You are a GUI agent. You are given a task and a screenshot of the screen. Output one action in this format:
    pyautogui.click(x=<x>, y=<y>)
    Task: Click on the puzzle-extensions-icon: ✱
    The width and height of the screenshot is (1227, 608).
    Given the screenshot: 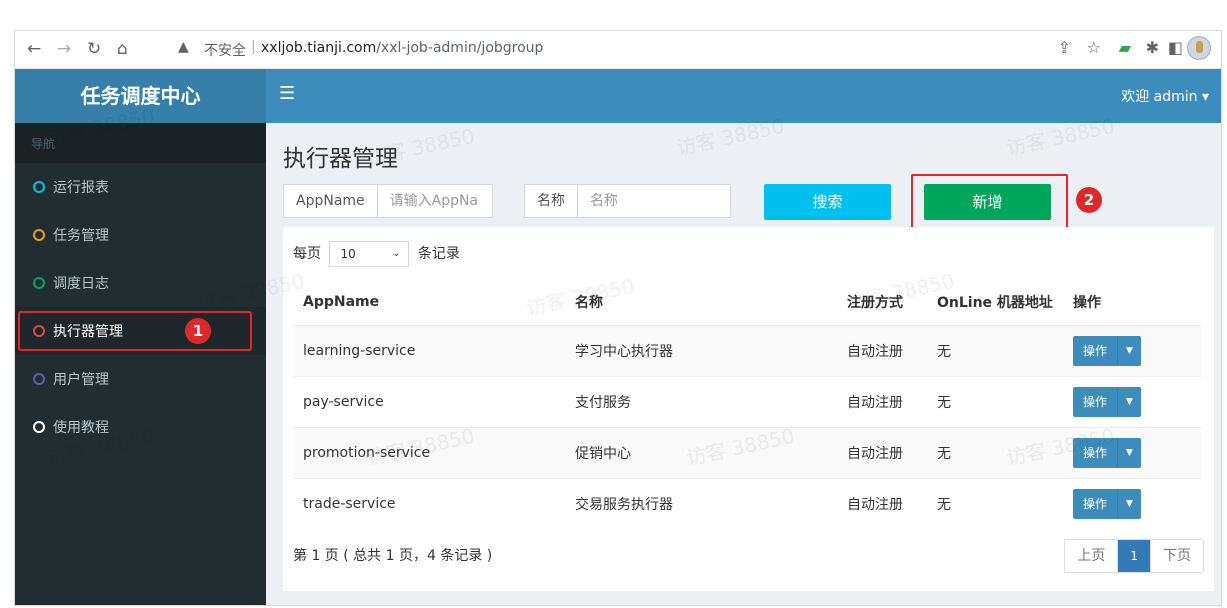 What is the action you would take?
    pyautogui.click(x=1152, y=47)
    